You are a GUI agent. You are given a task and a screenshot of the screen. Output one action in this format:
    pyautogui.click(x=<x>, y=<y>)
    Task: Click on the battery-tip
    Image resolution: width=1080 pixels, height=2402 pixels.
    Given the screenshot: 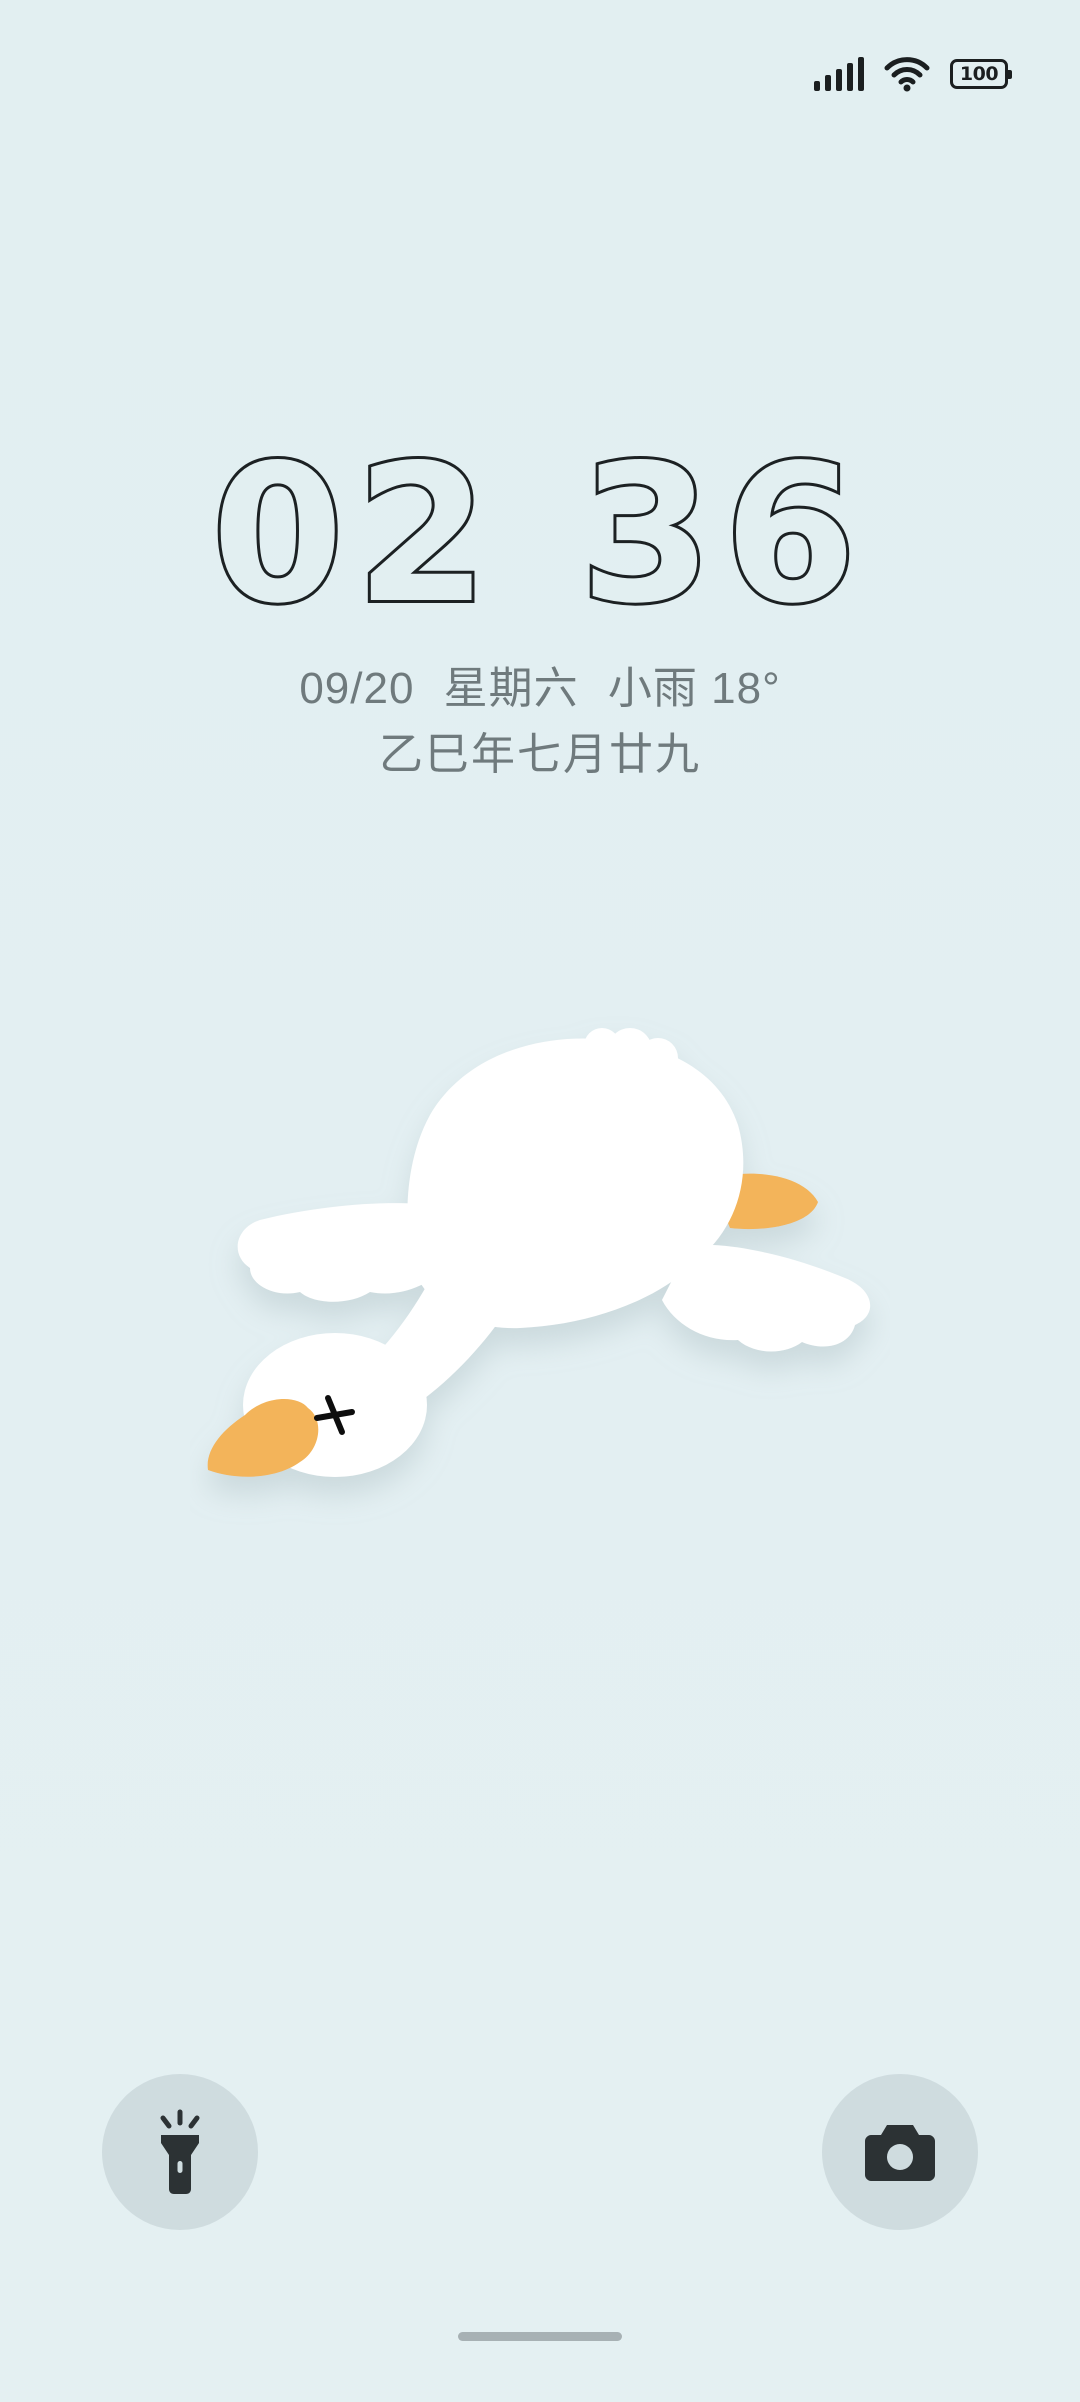 What is the action you would take?
    pyautogui.click(x=1010, y=74)
    